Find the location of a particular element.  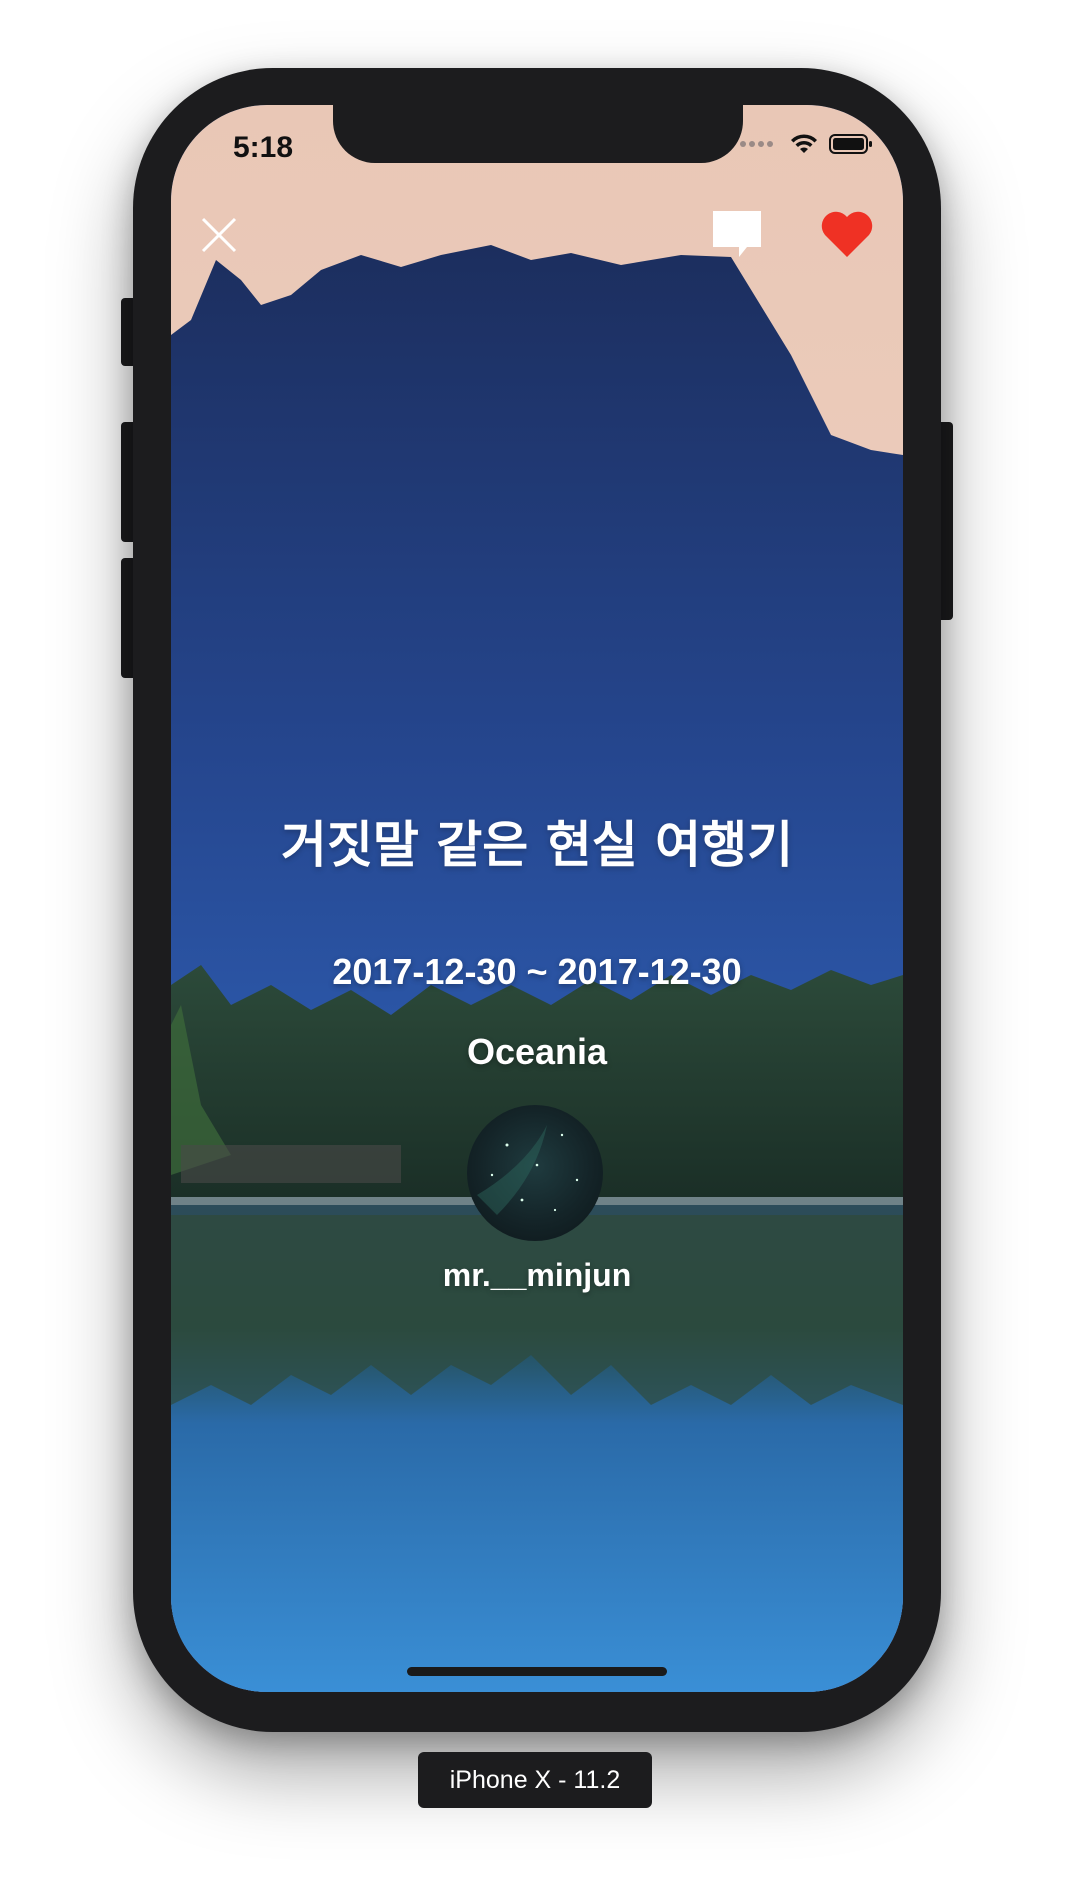

battery-icon is located at coordinates (850, 144).